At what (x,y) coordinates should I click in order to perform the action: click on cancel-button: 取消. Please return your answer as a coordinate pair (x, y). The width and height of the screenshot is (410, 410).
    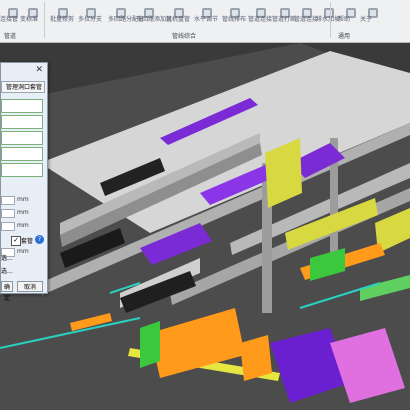
    Looking at the image, I should click on (30, 286).